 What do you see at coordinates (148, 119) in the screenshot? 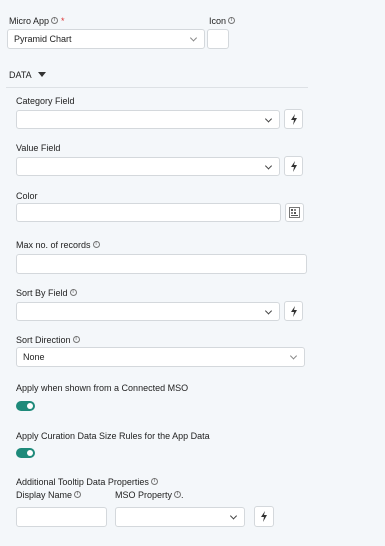
I see `category-field-select` at bounding box center [148, 119].